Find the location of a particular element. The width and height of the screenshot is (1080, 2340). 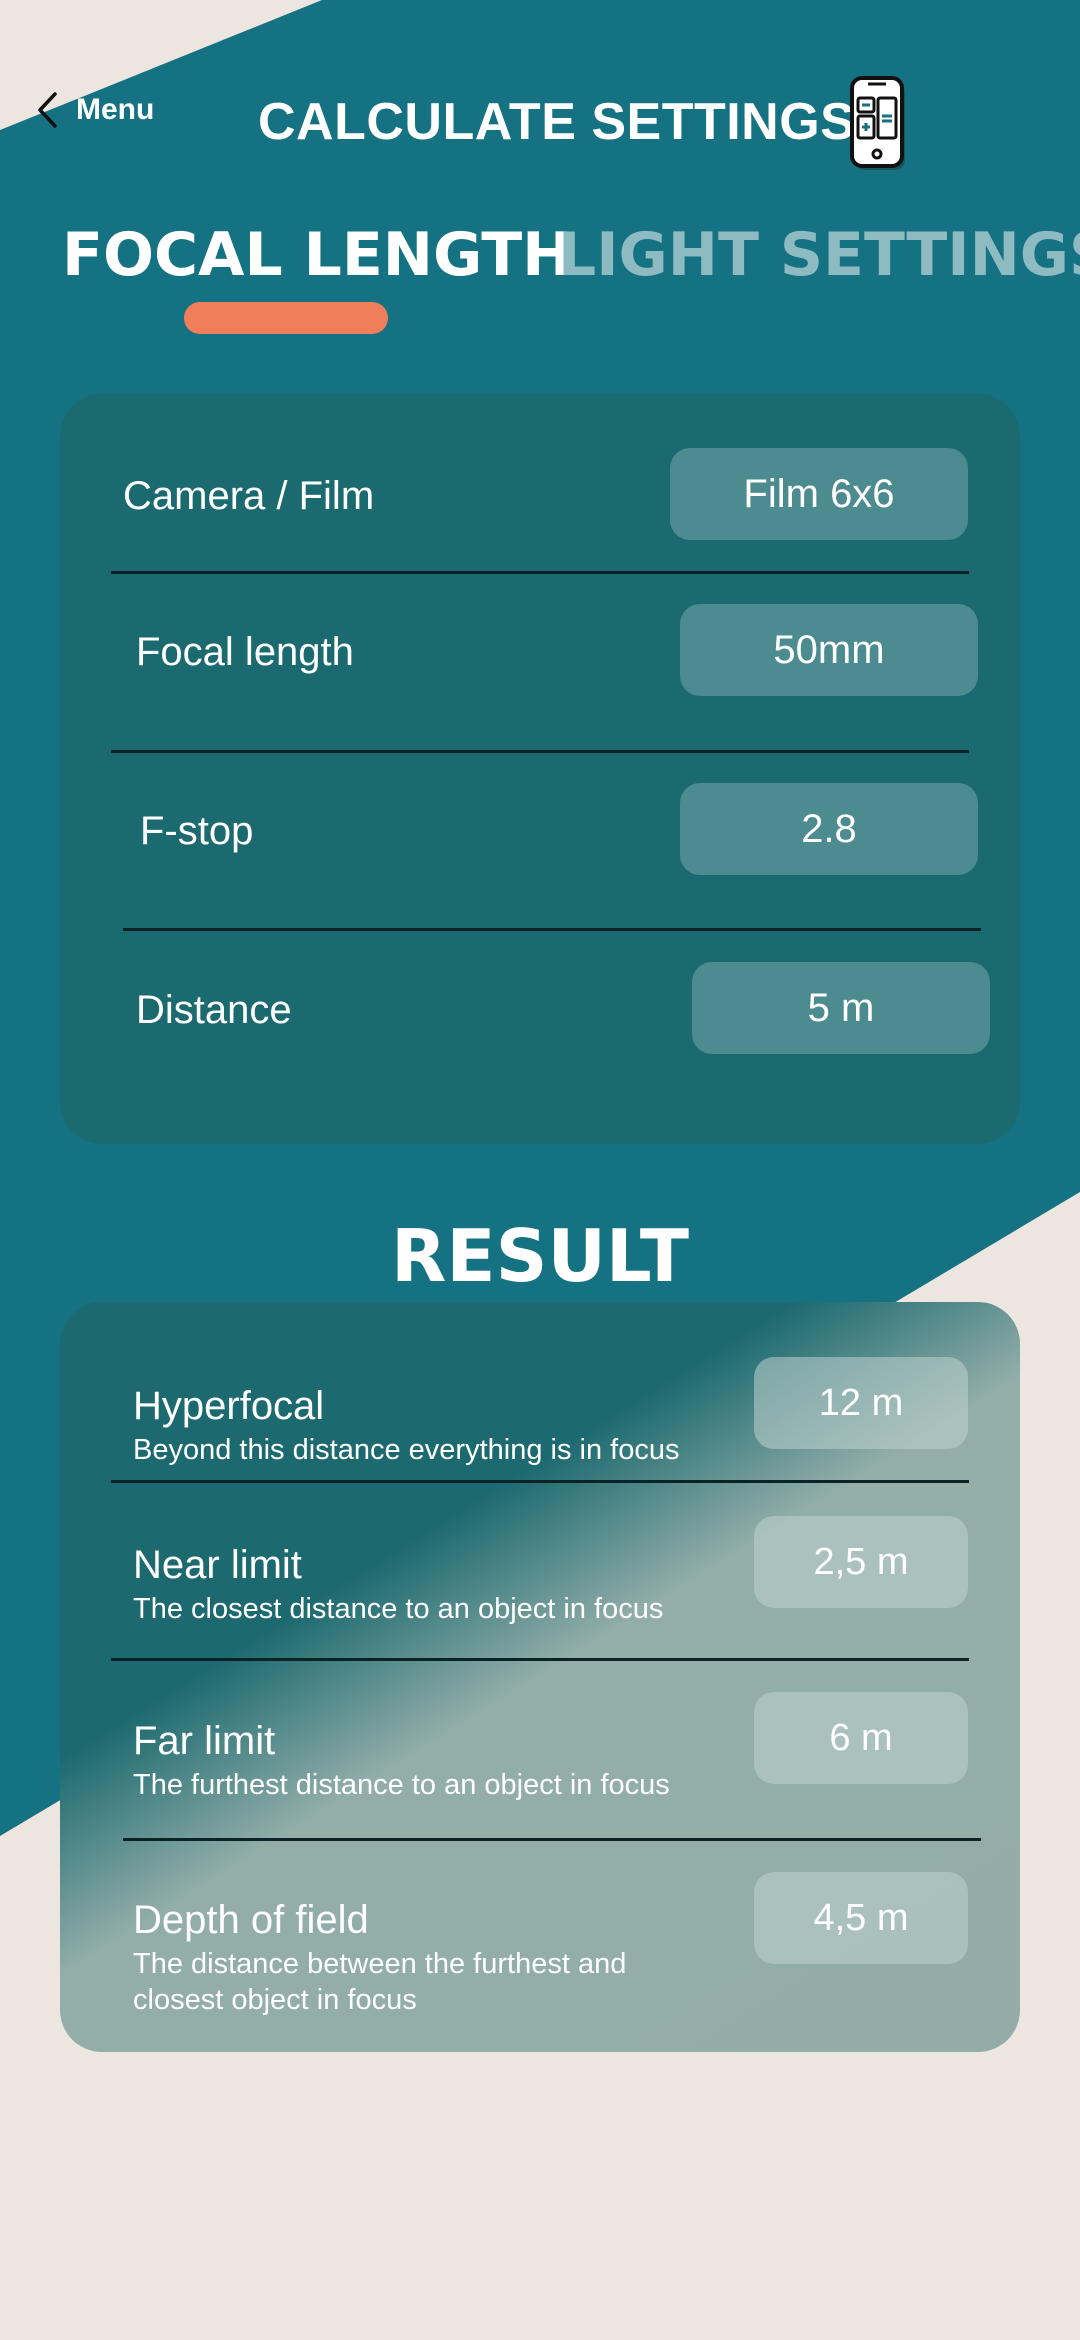

distance-label: Distance is located at coordinates (214, 1010).